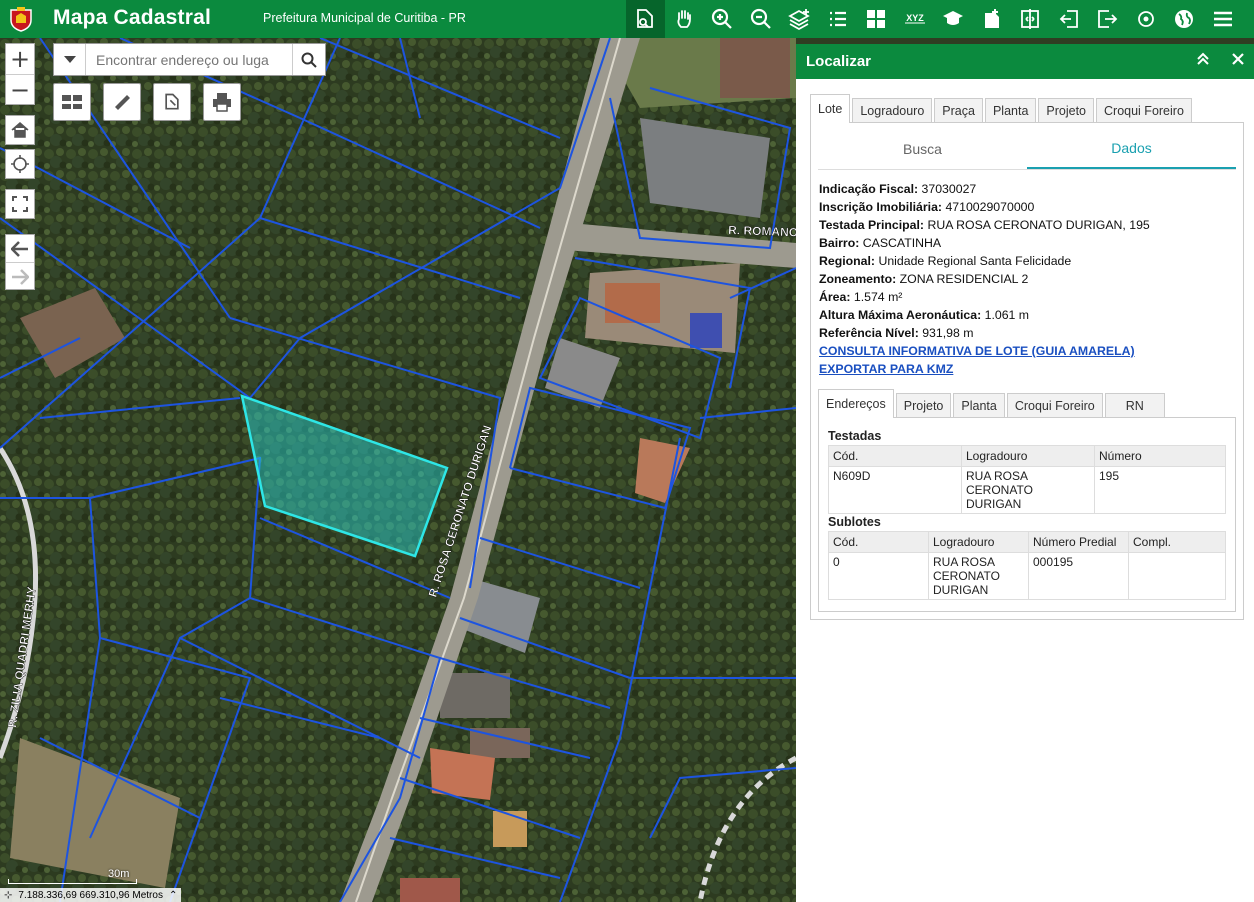  I want to click on panel-title: Localizar, so click(839, 61).